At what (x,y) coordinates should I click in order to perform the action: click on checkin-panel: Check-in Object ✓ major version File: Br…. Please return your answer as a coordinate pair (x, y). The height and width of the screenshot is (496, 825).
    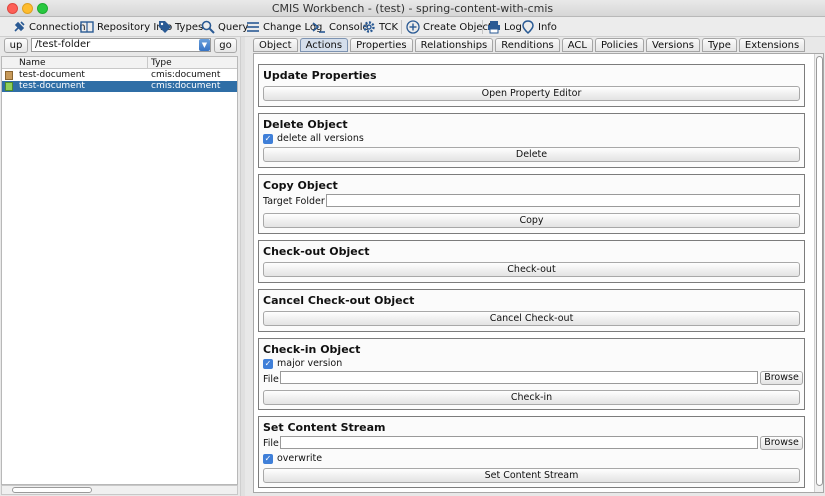
    Looking at the image, I should click on (531, 374).